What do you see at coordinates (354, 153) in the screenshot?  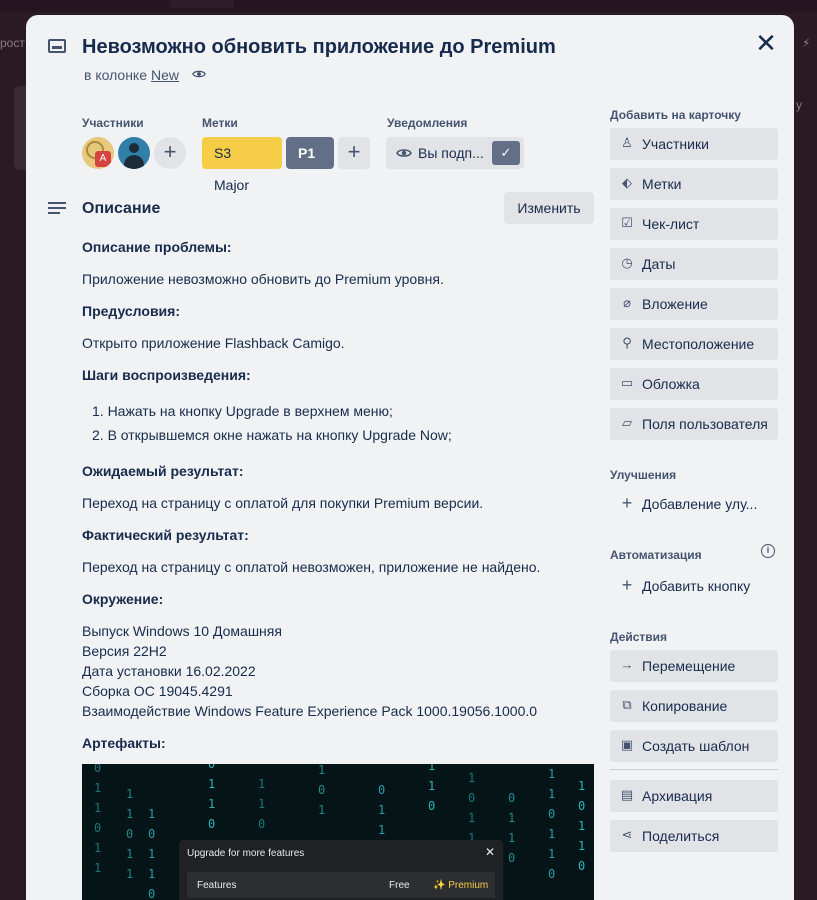 I see `add-label-button: +` at bounding box center [354, 153].